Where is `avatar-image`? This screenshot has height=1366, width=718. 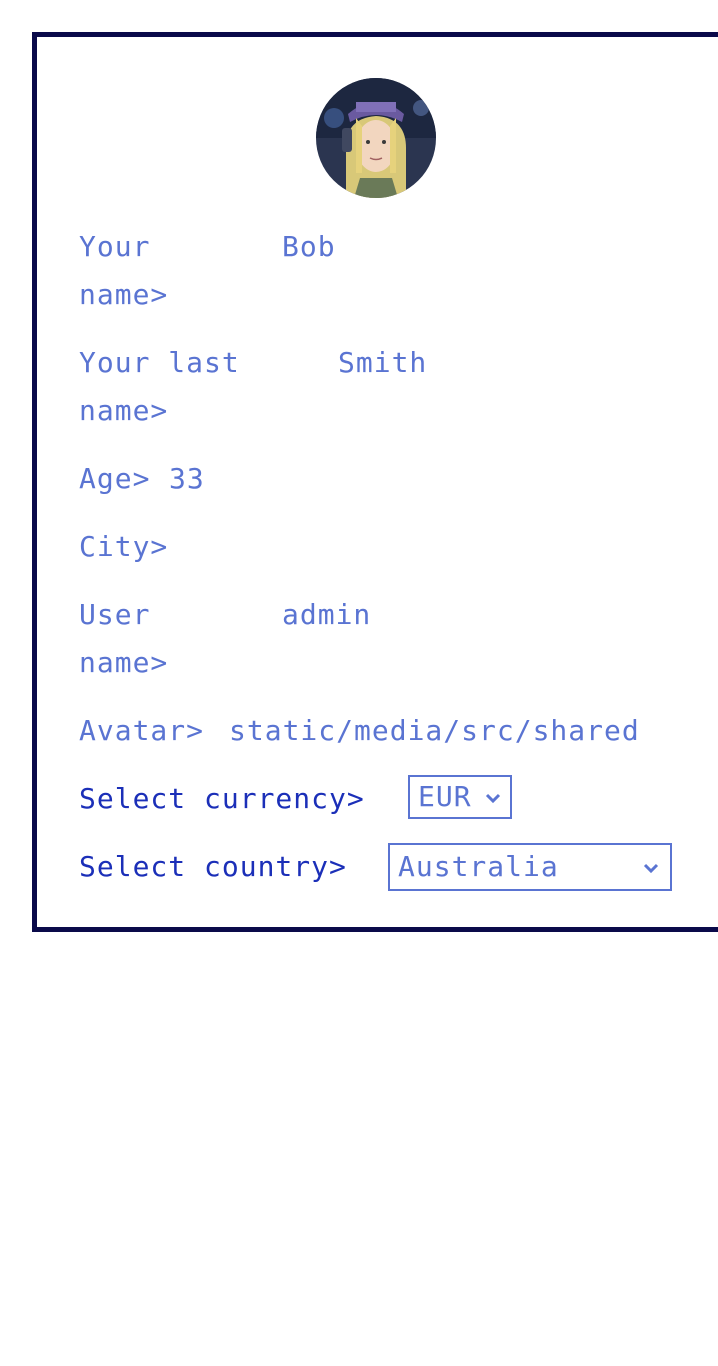
avatar-image is located at coordinates (376, 138).